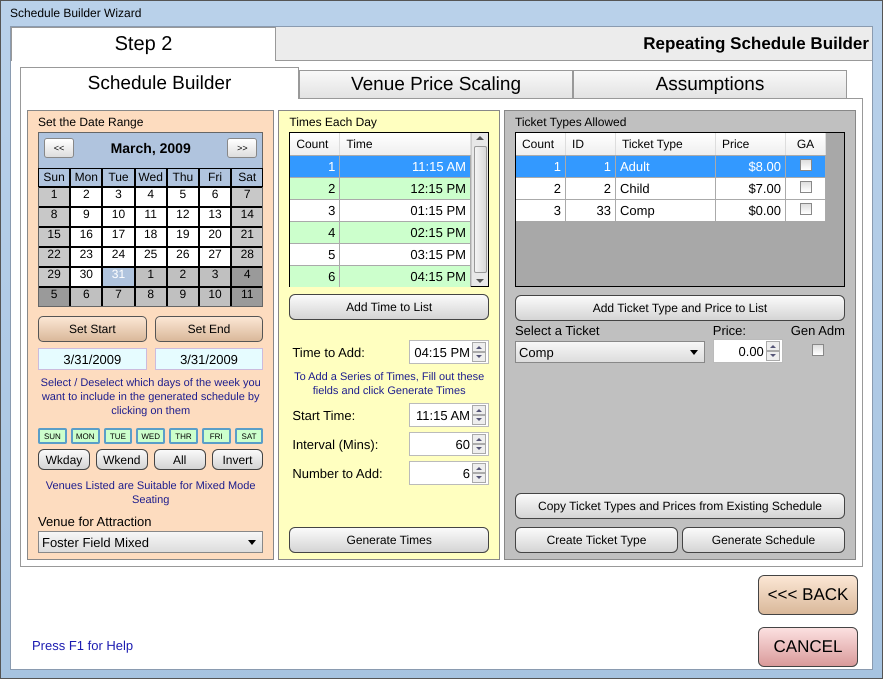 The width and height of the screenshot is (883, 679). What do you see at coordinates (558, 330) in the screenshot?
I see `field-label: Select a Ticket` at bounding box center [558, 330].